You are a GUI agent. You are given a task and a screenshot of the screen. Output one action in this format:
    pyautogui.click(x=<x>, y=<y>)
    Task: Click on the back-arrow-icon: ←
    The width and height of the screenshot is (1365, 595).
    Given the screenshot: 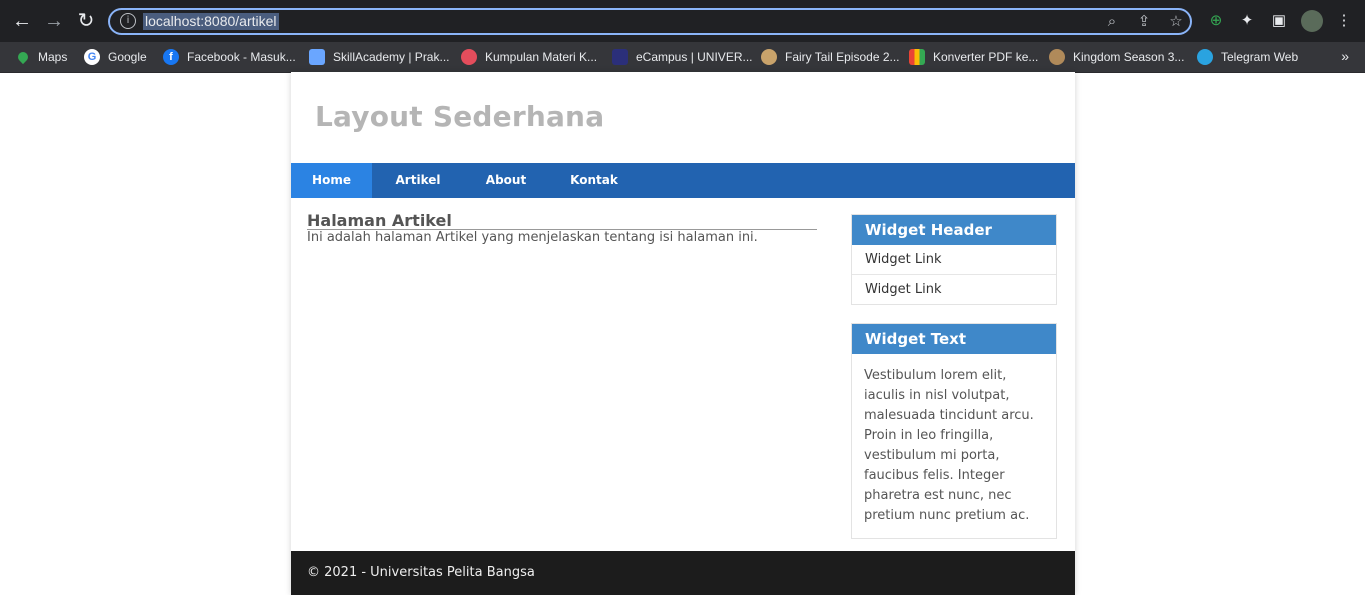 What is the action you would take?
    pyautogui.click(x=22, y=21)
    